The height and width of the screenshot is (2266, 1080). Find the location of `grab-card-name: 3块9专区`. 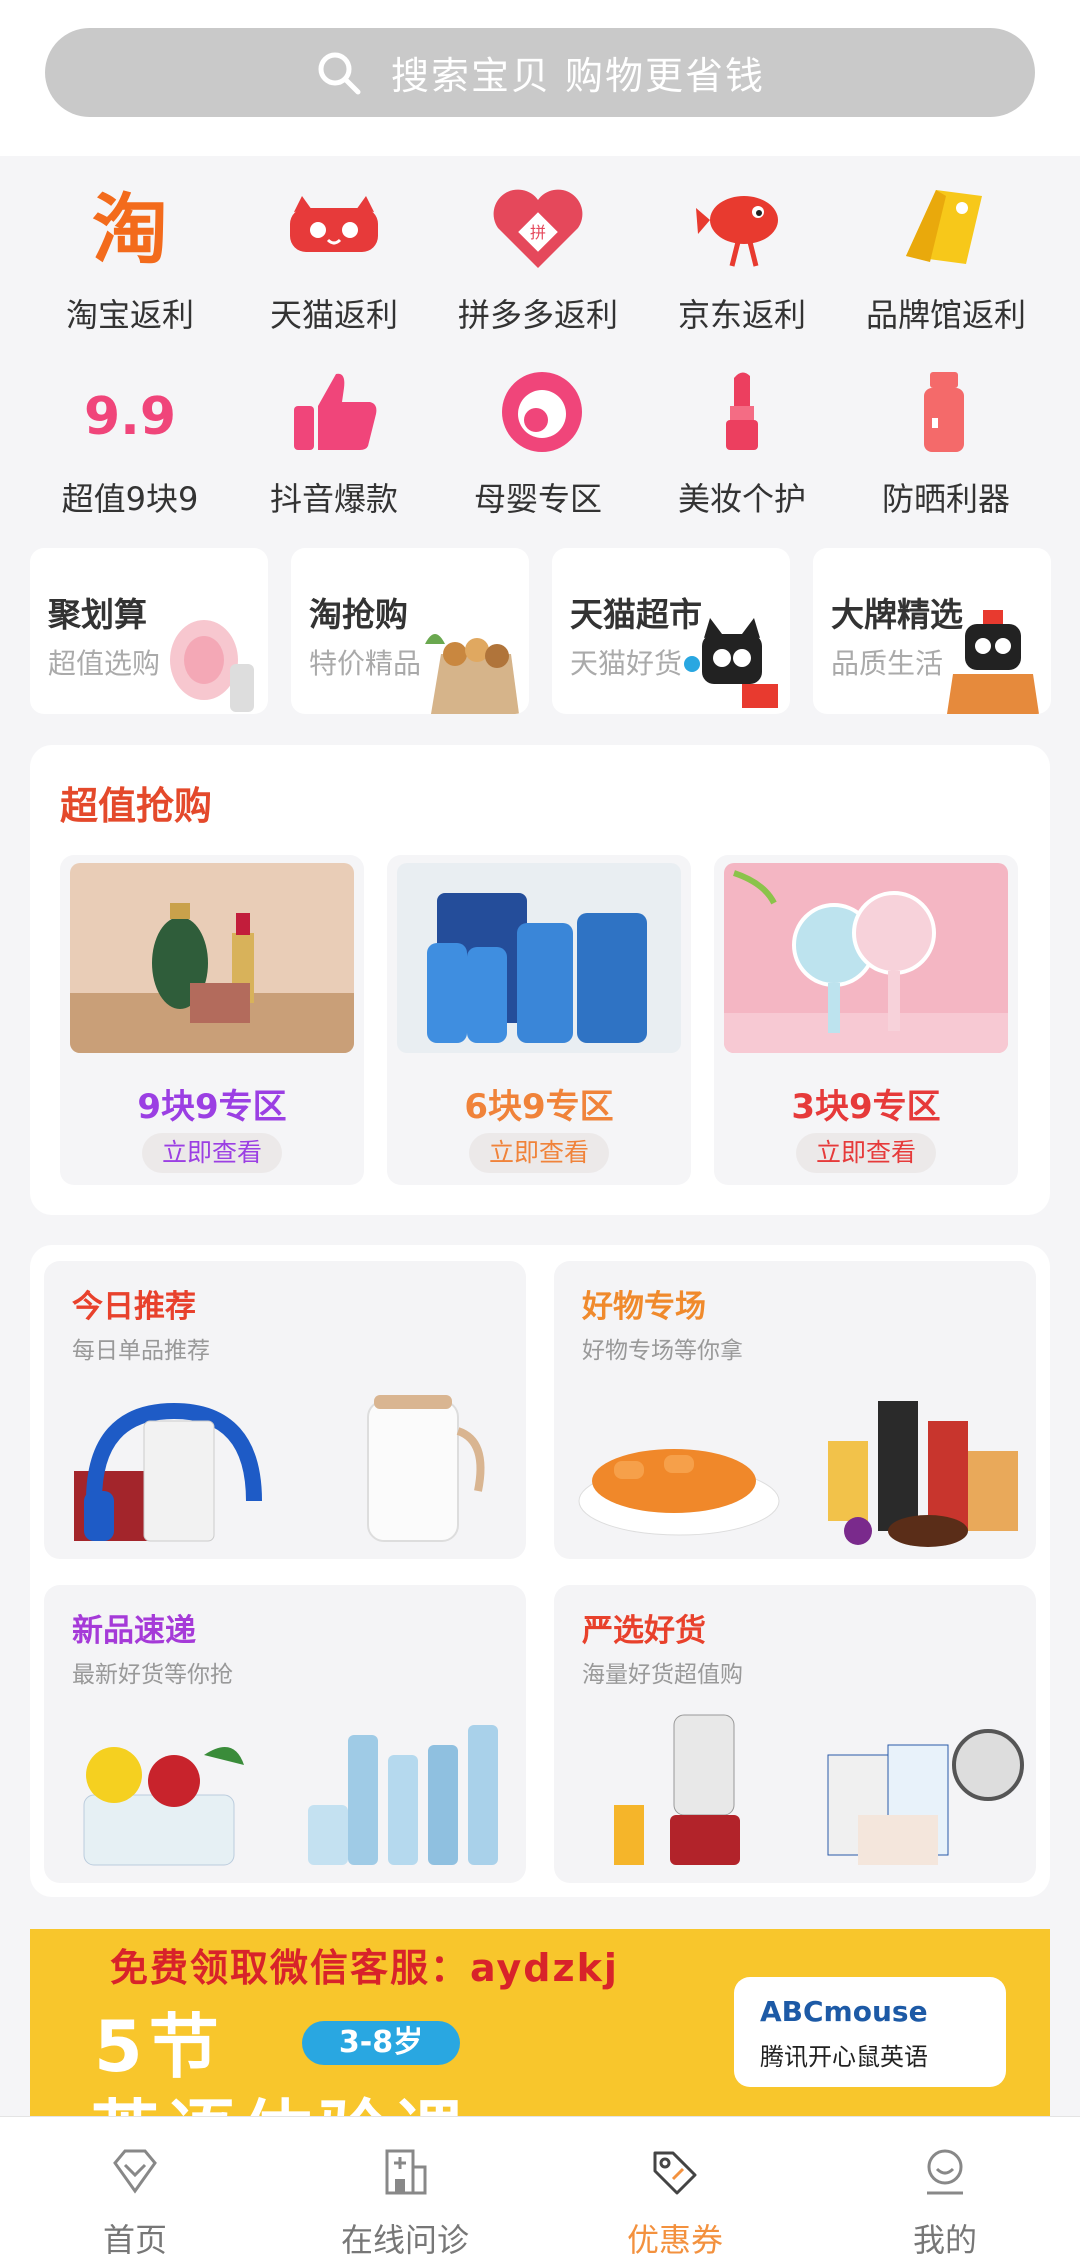

grab-card-name: 3块9专区 is located at coordinates (866, 1107).